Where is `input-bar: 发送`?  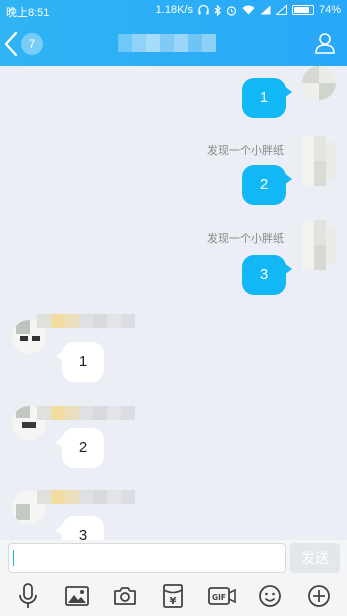 input-bar: 发送 is located at coordinates (173, 558).